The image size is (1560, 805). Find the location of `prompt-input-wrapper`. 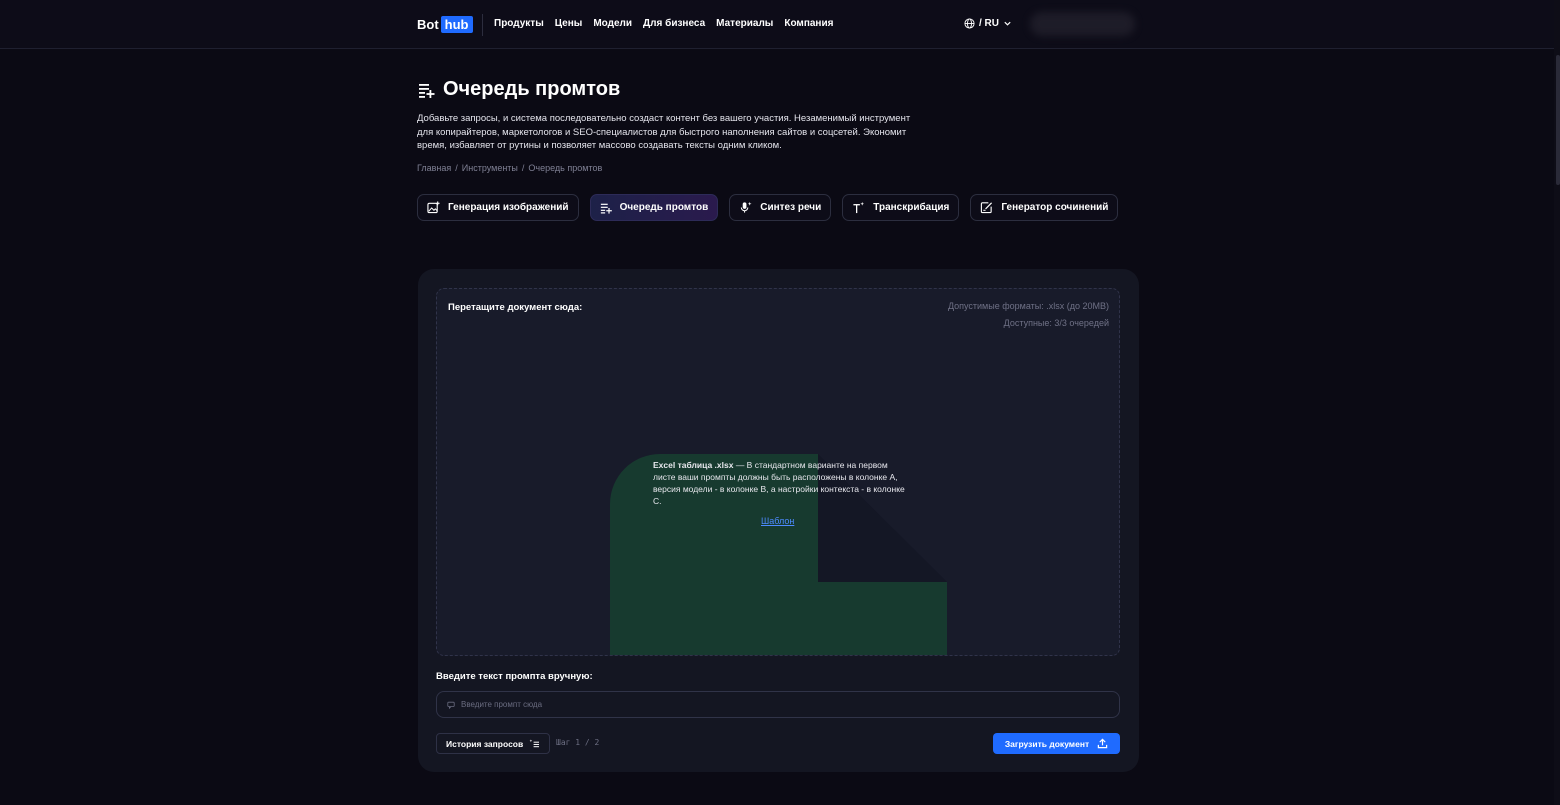

prompt-input-wrapper is located at coordinates (778, 704).